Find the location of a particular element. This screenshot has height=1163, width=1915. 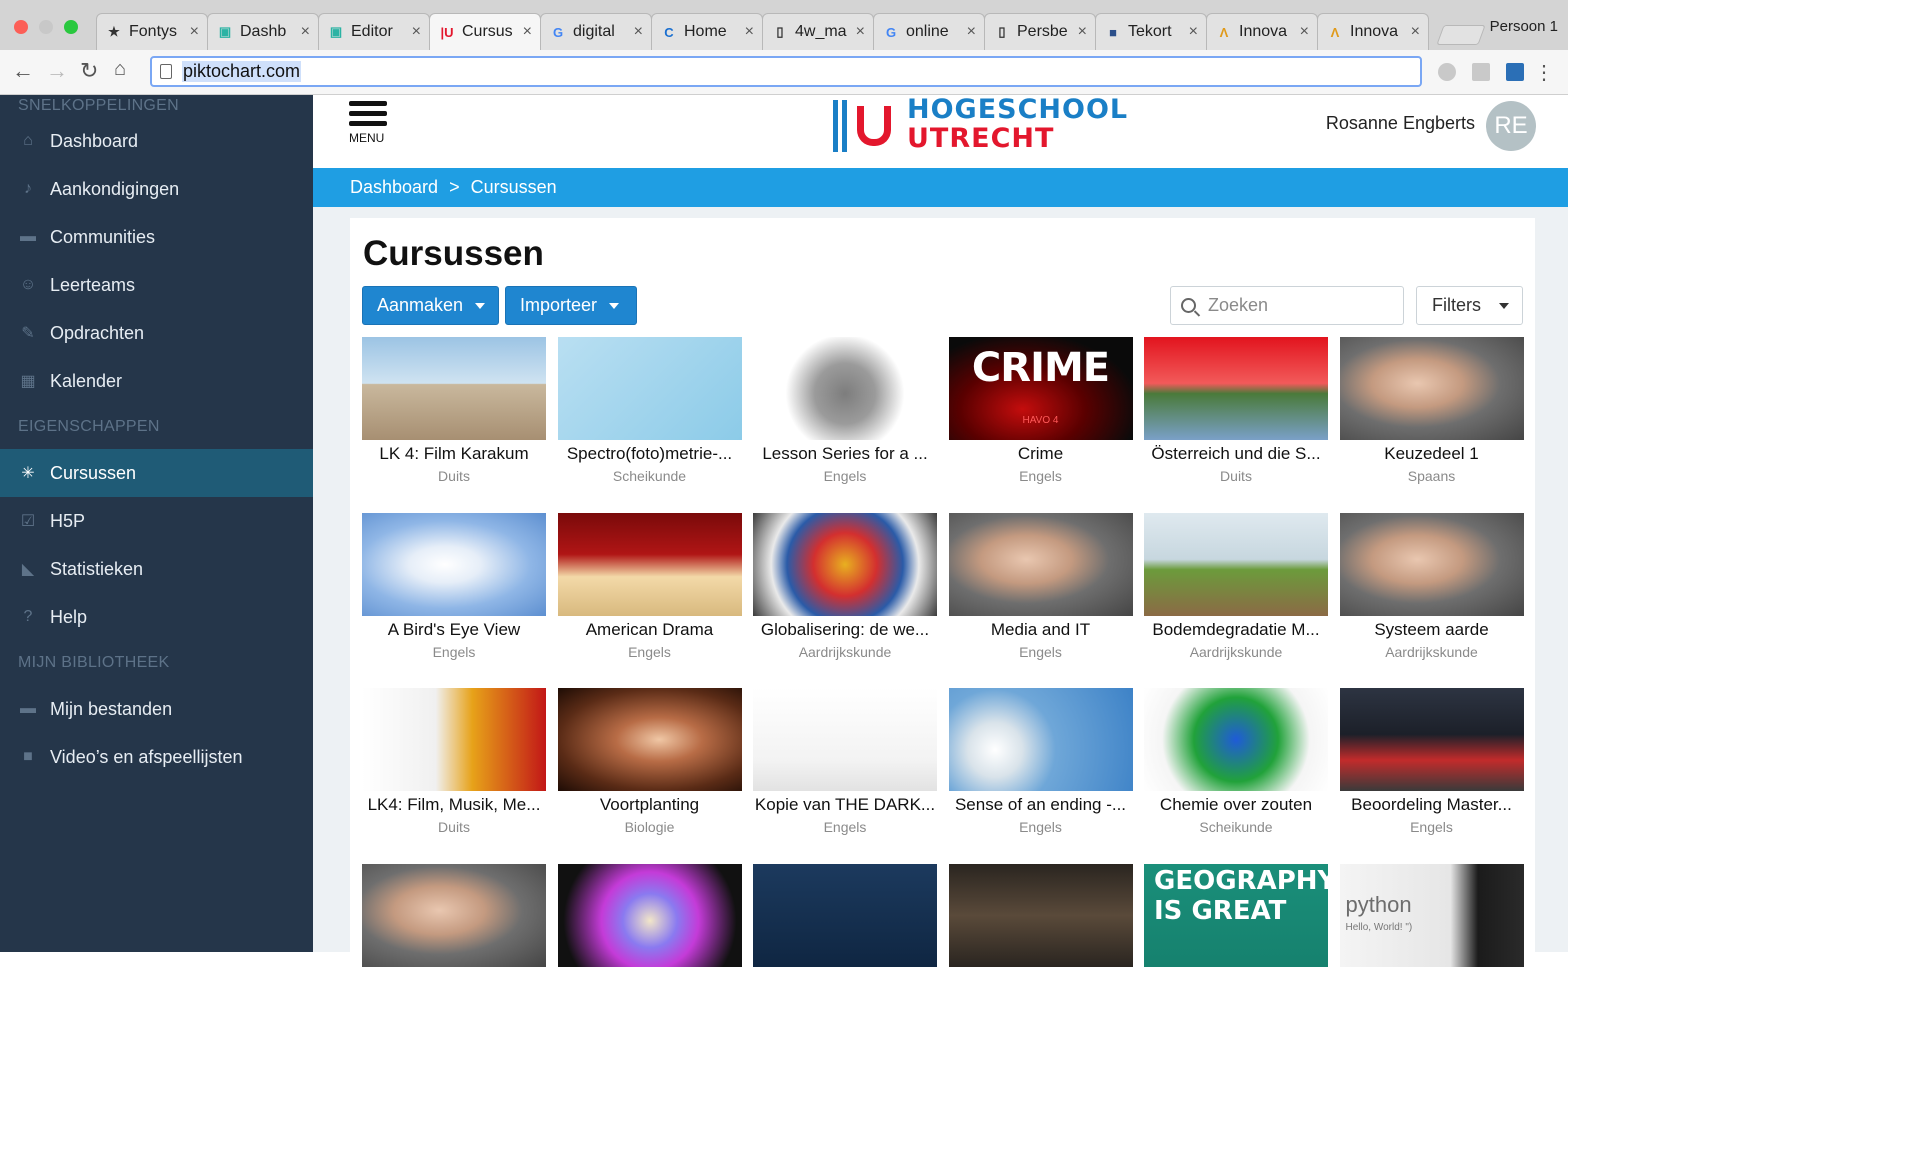

browser-tab: ■ Tekort × is located at coordinates (1151, 31).